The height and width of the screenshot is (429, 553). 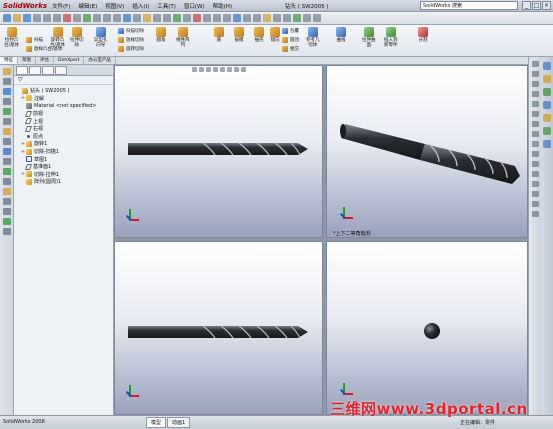 I want to click on cmd-extrude-cut-button: 拉伸切 除, so click(x=77, y=37).